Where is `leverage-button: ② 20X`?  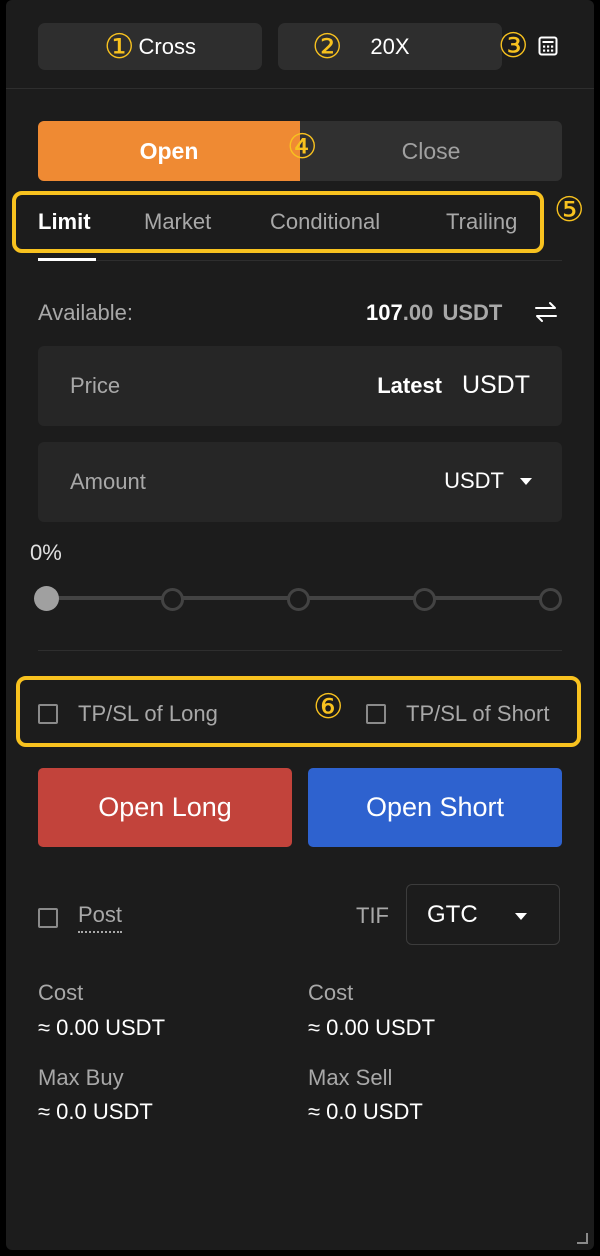
leverage-button: ② 20X is located at coordinates (390, 46).